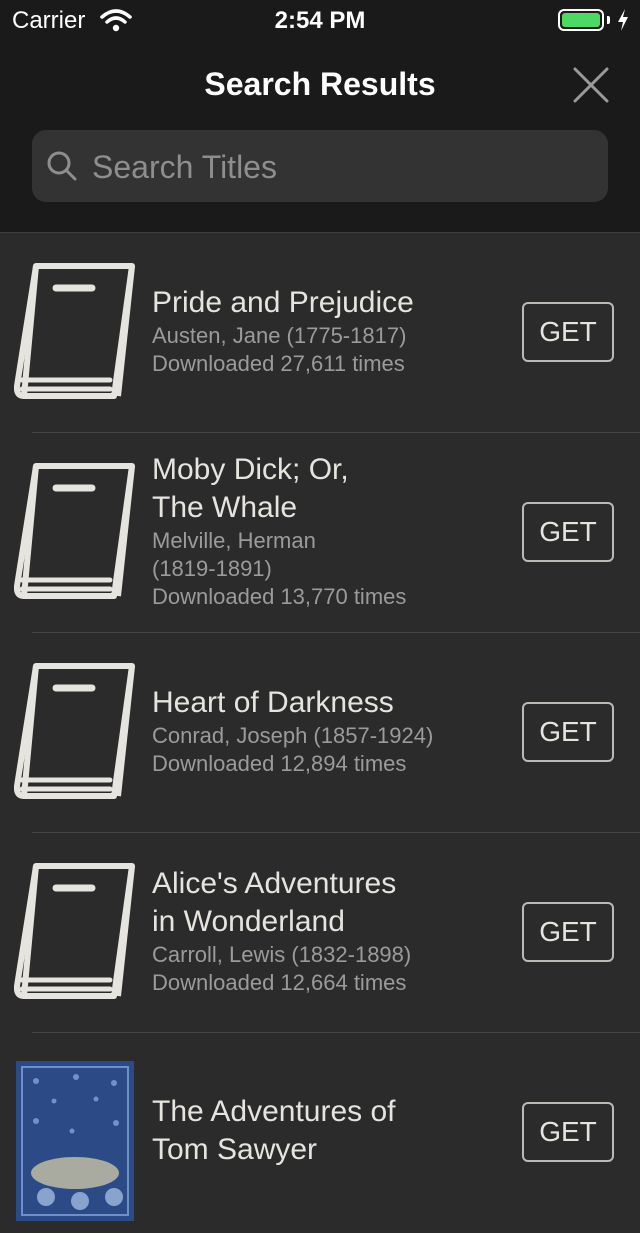  What do you see at coordinates (212, 568) in the screenshot?
I see `book-author: (1819-1891)` at bounding box center [212, 568].